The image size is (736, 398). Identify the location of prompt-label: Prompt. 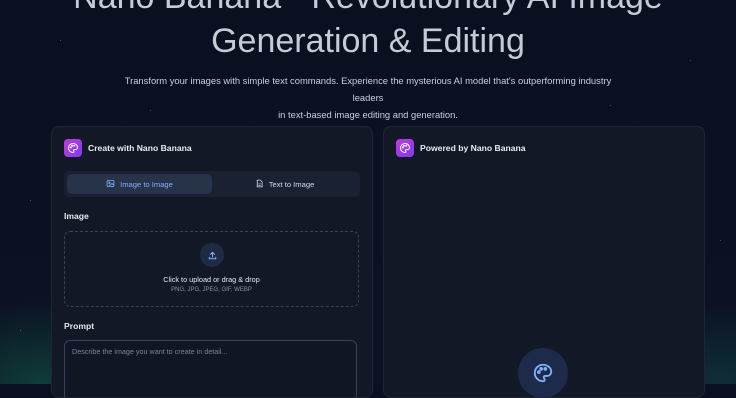
(79, 326).